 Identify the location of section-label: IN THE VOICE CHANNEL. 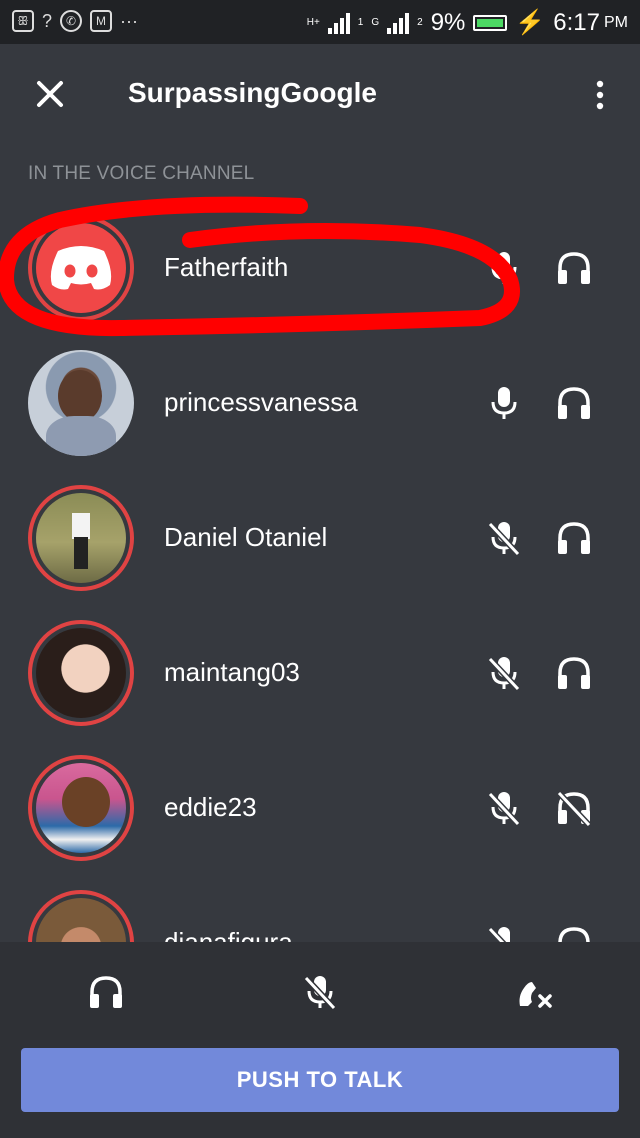
(141, 173).